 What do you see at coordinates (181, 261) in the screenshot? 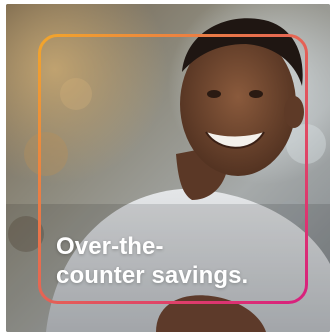
I see `promo-headline: Over-the- counter savings.` at bounding box center [181, 261].